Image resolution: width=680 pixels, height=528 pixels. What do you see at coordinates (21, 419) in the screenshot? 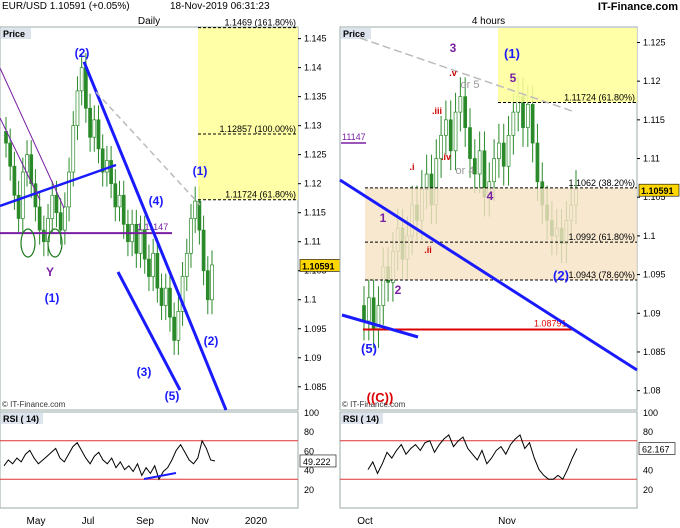
I see `daily-rsi-label: RSI ( 14)` at bounding box center [21, 419].